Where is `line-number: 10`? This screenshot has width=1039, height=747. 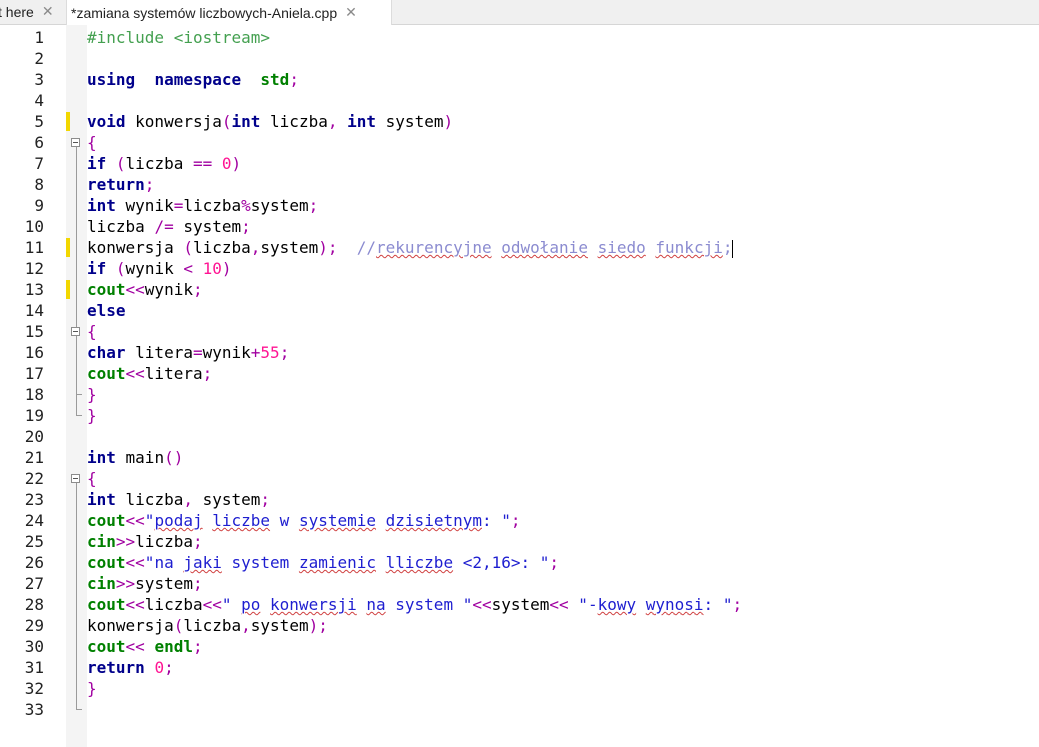 line-number: 10 is located at coordinates (34, 226).